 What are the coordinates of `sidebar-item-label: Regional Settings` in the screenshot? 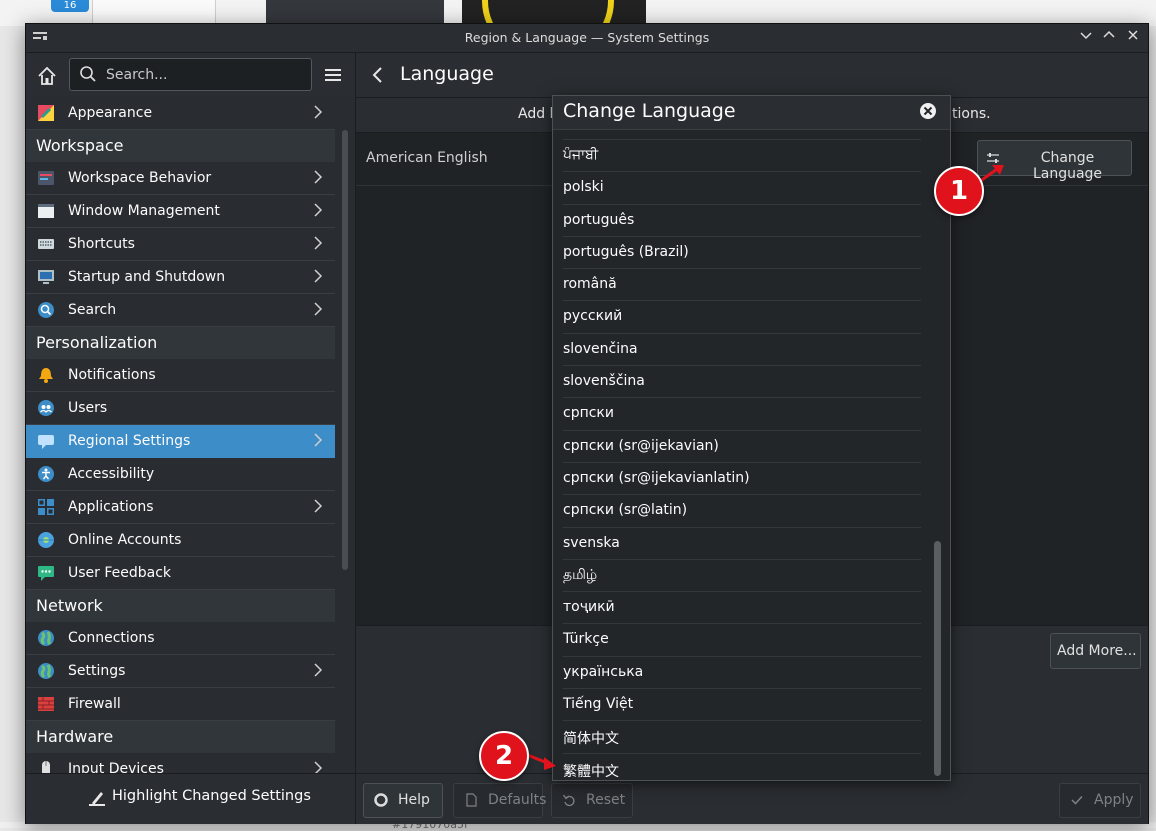 It's located at (129, 441).